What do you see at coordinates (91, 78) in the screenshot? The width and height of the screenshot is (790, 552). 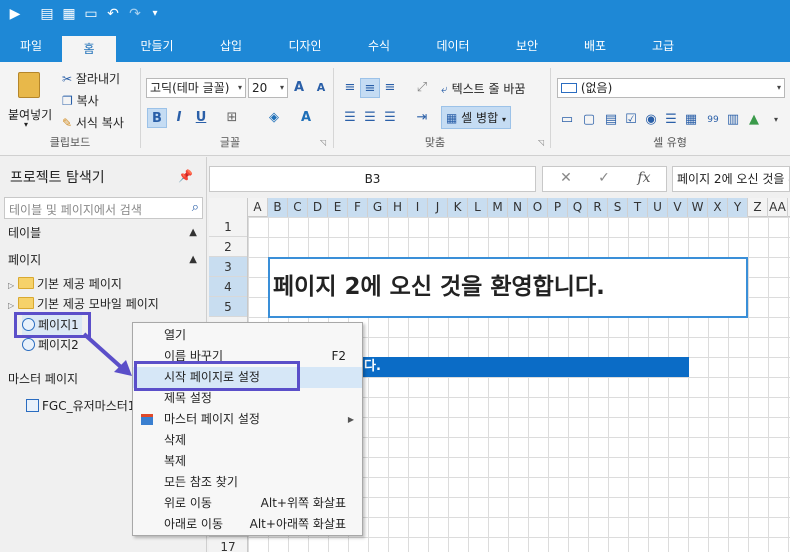 I see `cut-button: ✂ 잘라내기` at bounding box center [91, 78].